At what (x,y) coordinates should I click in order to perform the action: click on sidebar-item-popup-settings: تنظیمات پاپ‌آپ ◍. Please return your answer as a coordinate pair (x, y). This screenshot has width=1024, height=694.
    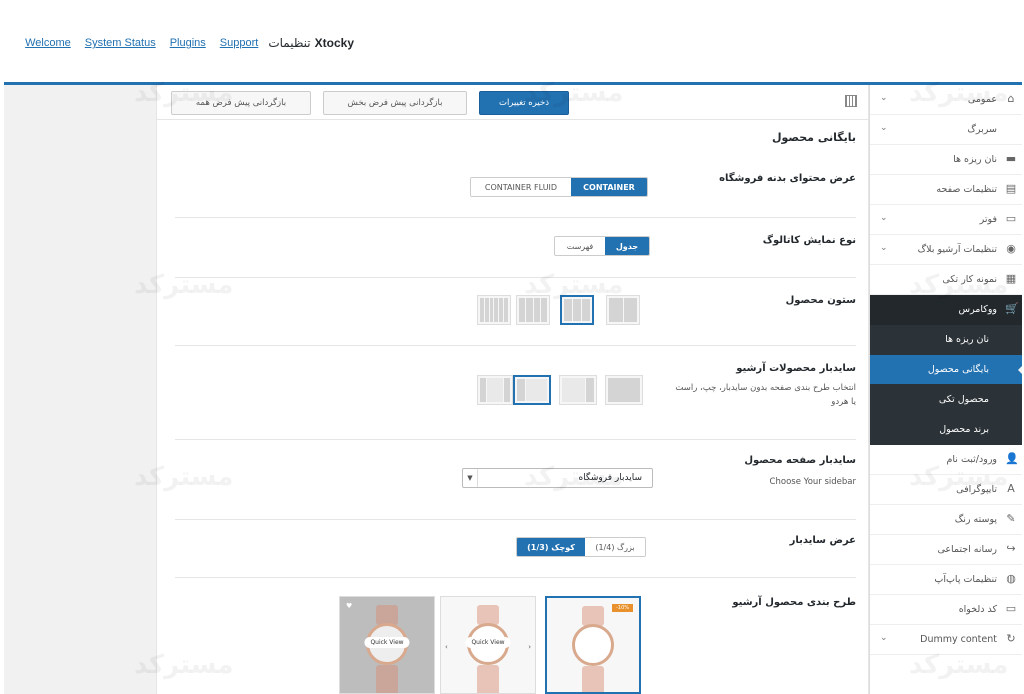
    Looking at the image, I should click on (946, 580).